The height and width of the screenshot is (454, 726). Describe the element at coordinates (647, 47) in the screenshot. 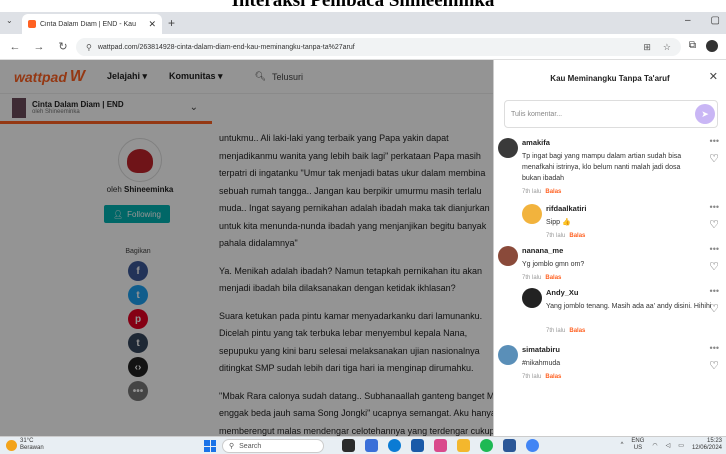

I see `translate-icon: ⊞` at that location.